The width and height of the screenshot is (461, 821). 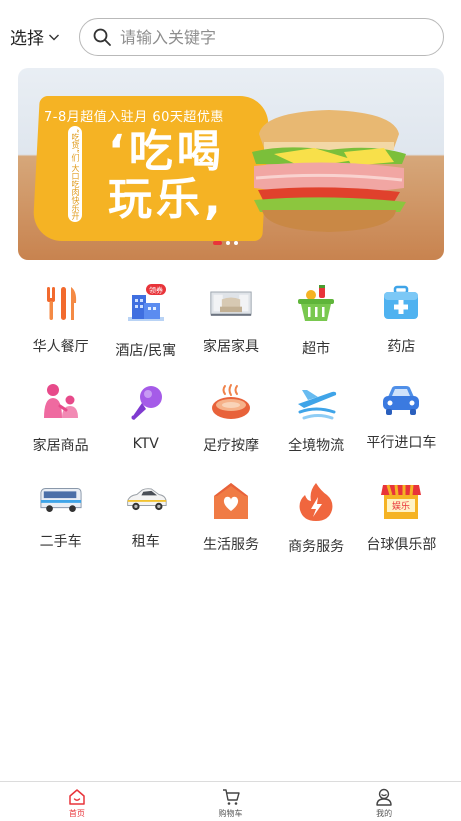 What do you see at coordinates (146, 351) in the screenshot?
I see `category-label: 酒店/民寓` at bounding box center [146, 351].